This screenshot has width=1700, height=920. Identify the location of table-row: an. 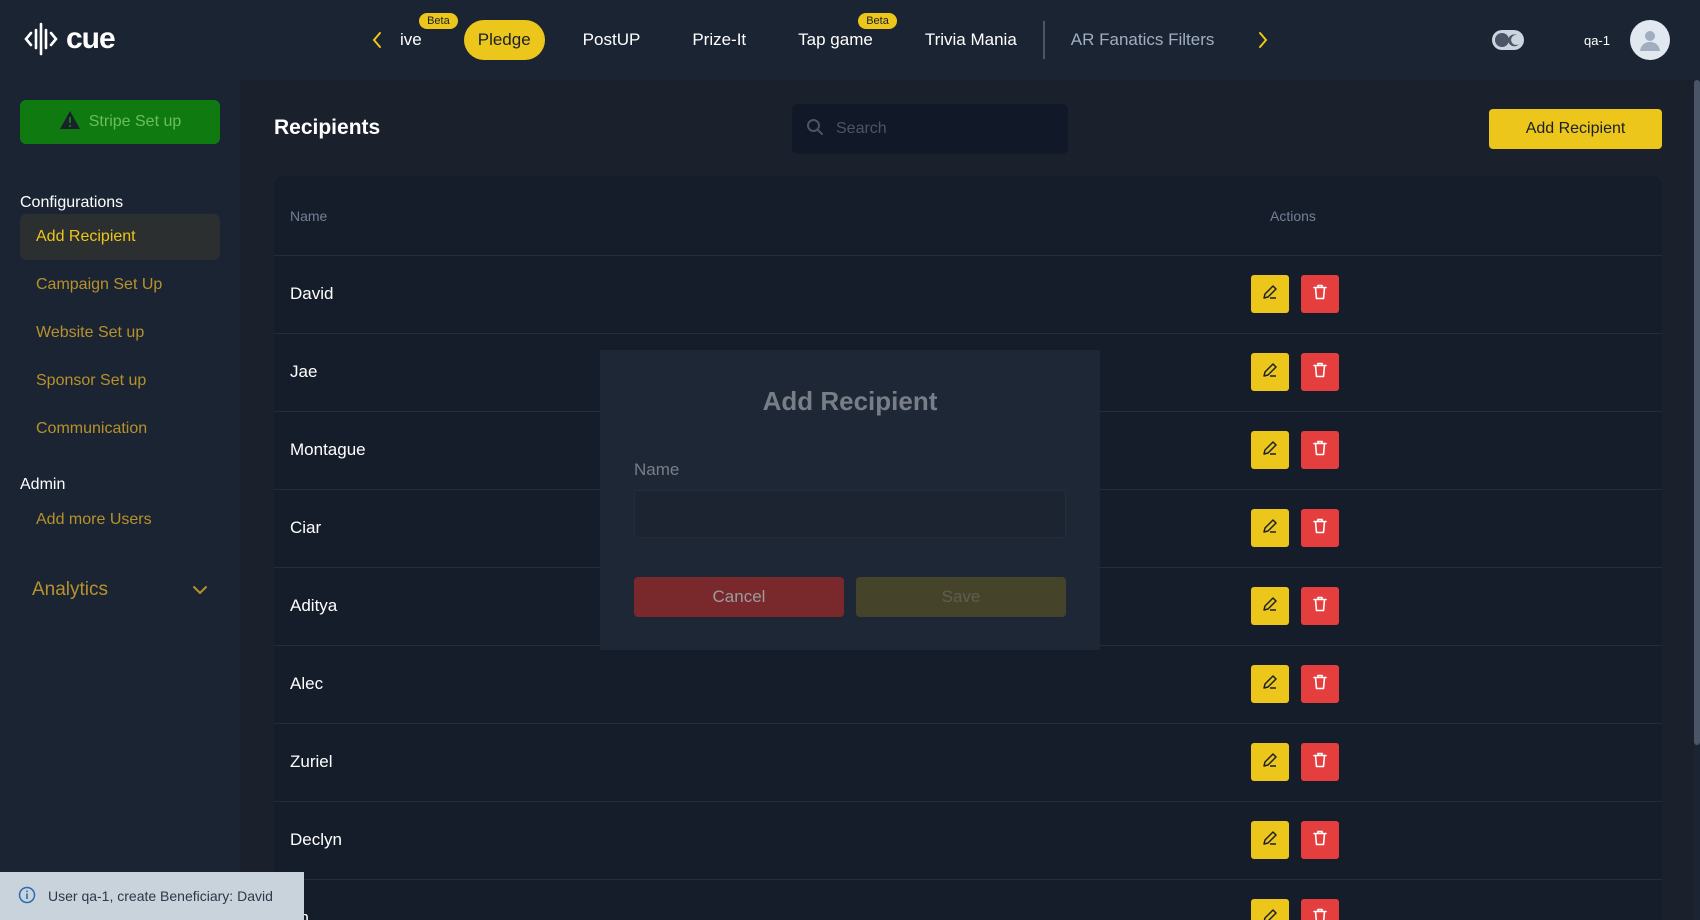
(968, 900).